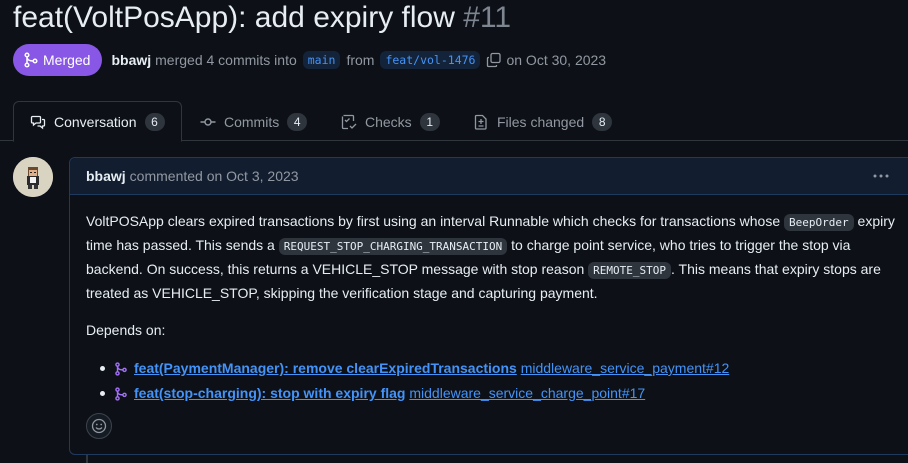 This screenshot has width=908, height=463. I want to click on tab-conversation-label: Conversation, so click(95, 121).